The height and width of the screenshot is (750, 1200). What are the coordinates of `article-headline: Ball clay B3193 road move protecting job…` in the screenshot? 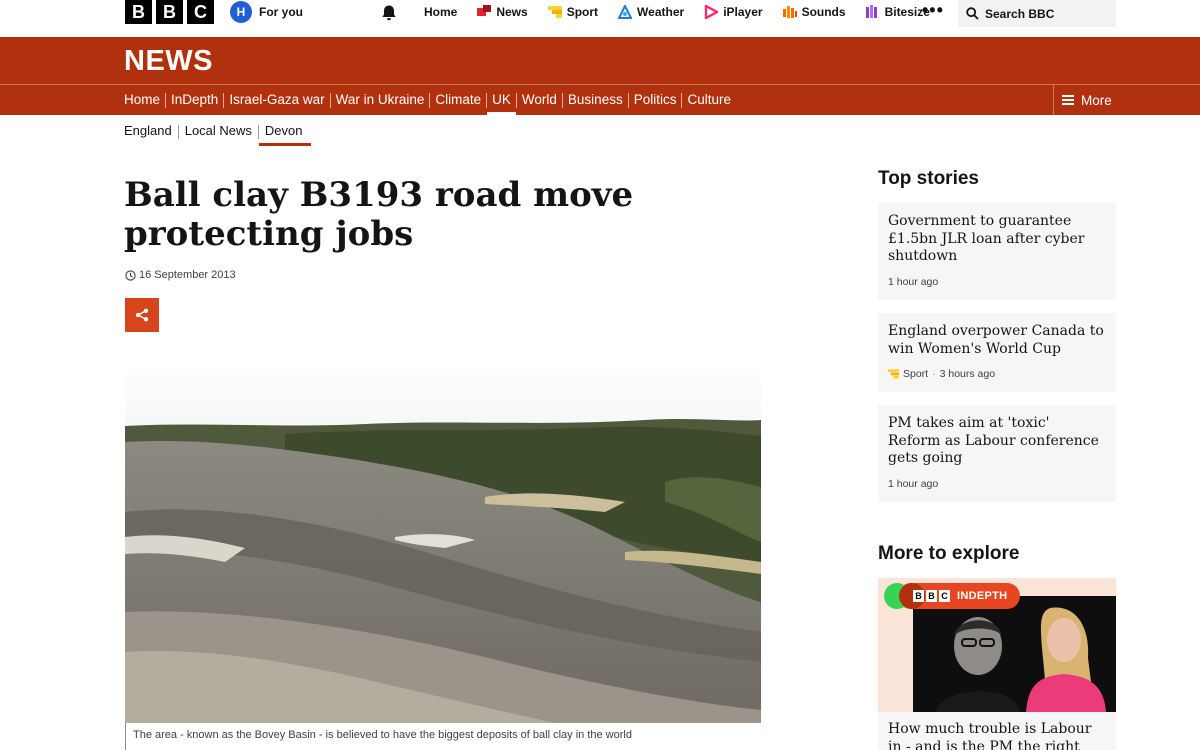 It's located at (379, 214).